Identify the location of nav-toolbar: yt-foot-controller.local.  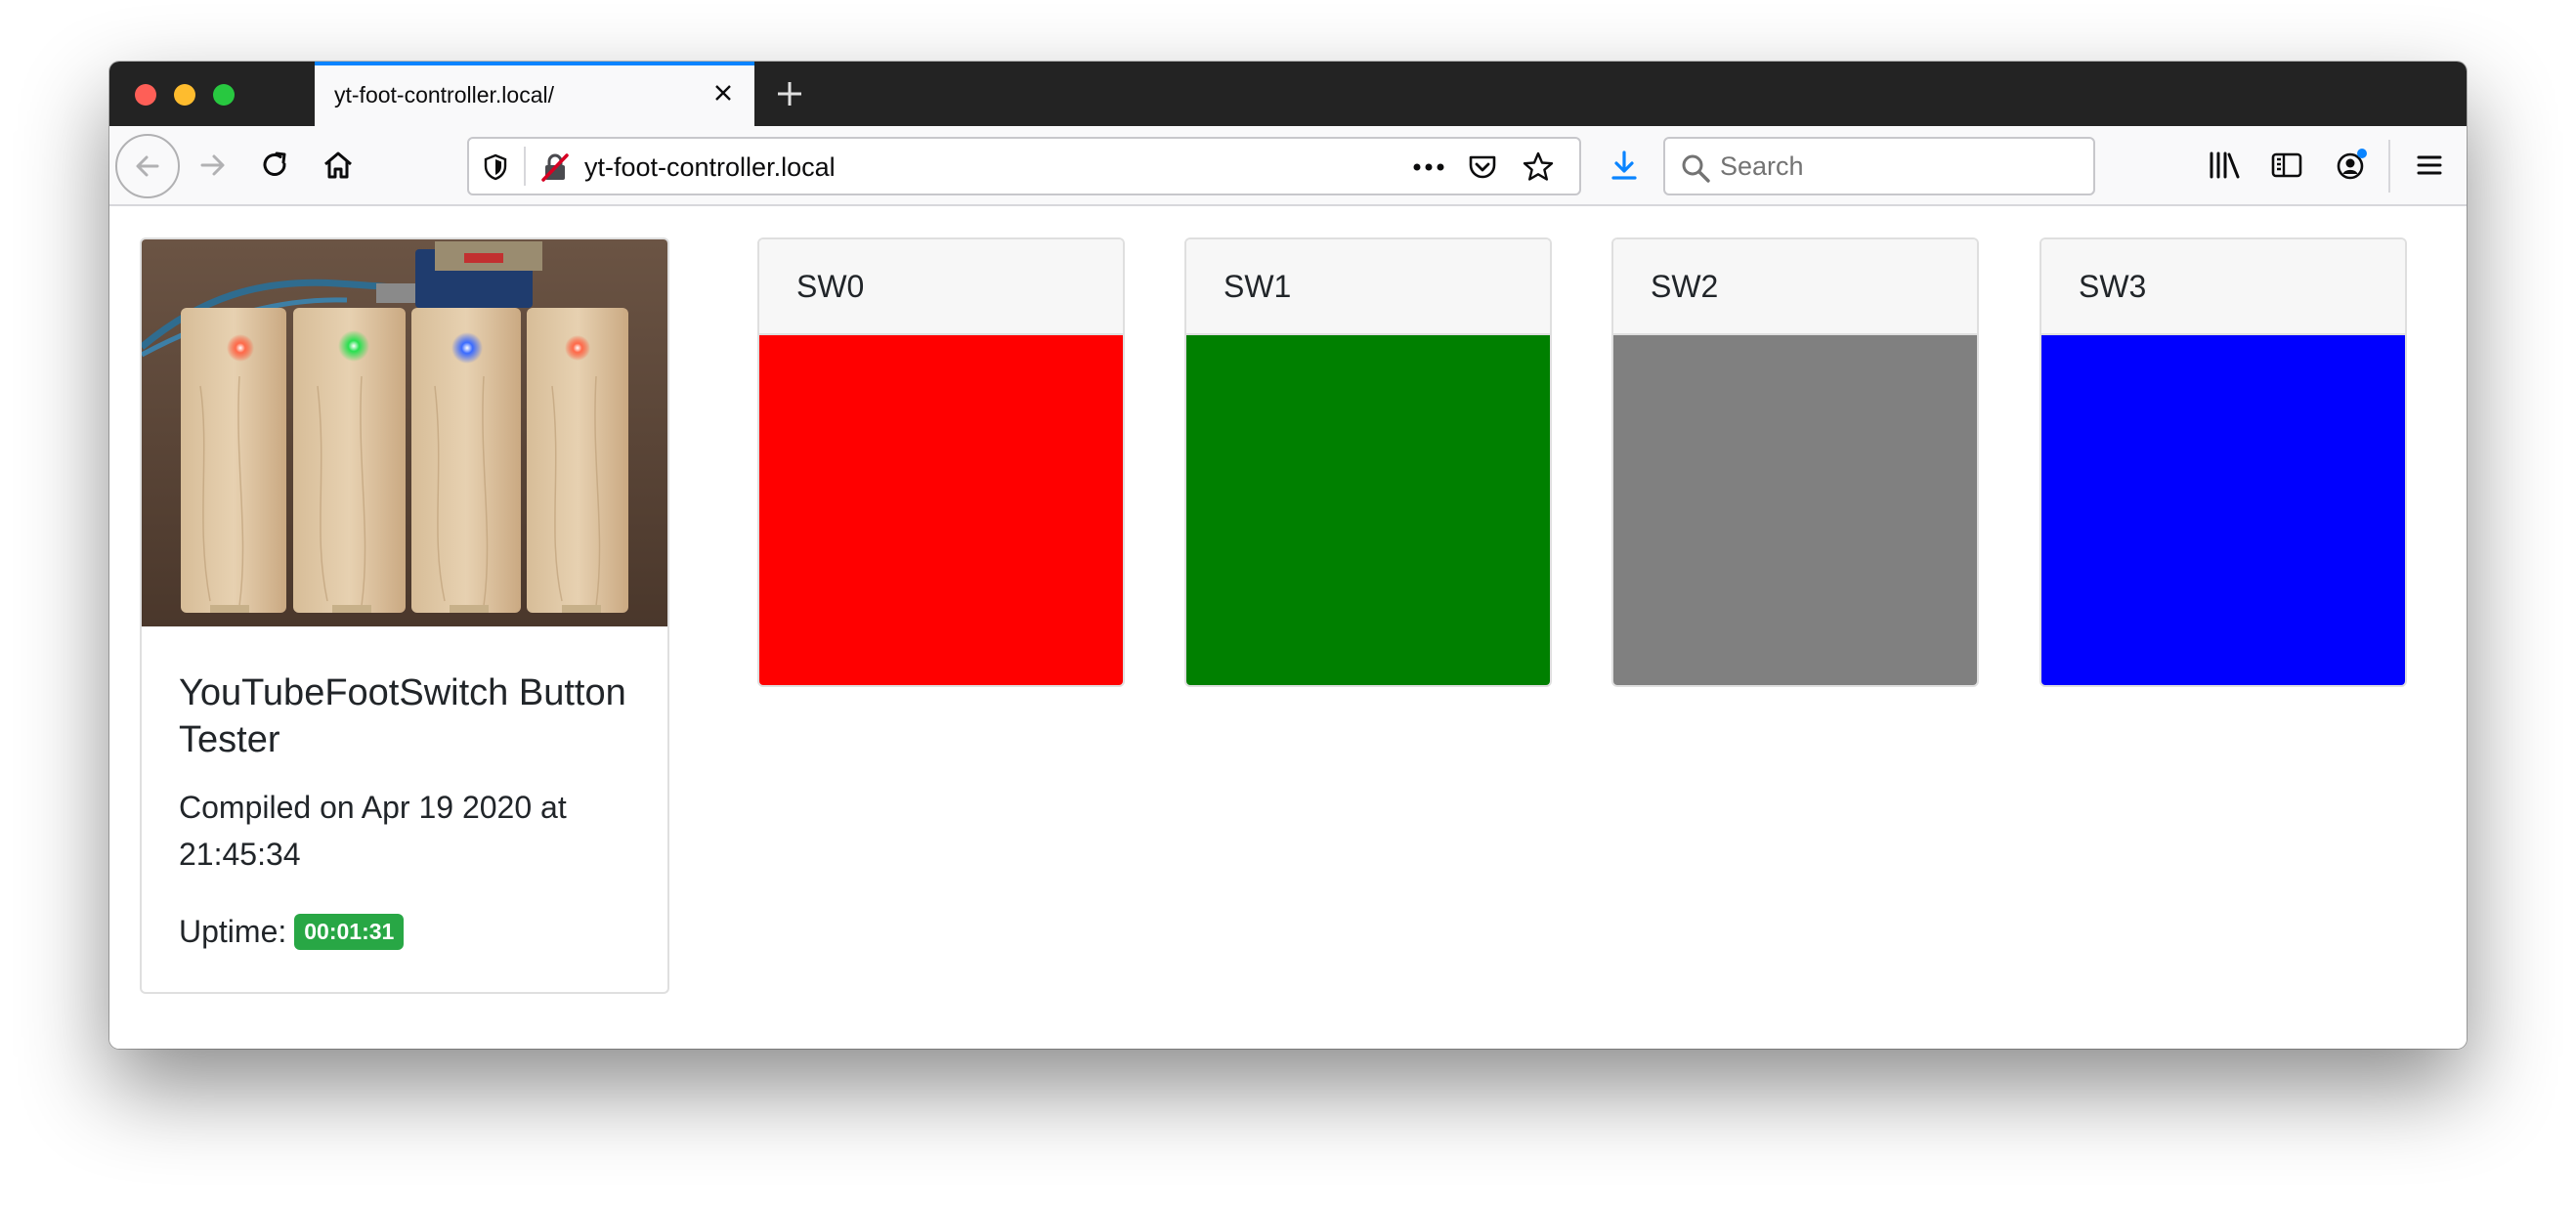
(1288, 166).